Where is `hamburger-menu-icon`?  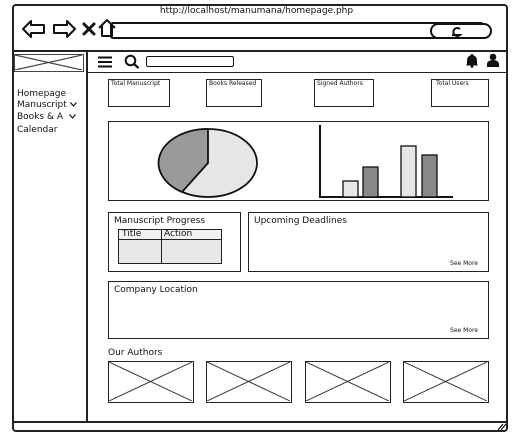 hamburger-menu-icon is located at coordinates (105, 62).